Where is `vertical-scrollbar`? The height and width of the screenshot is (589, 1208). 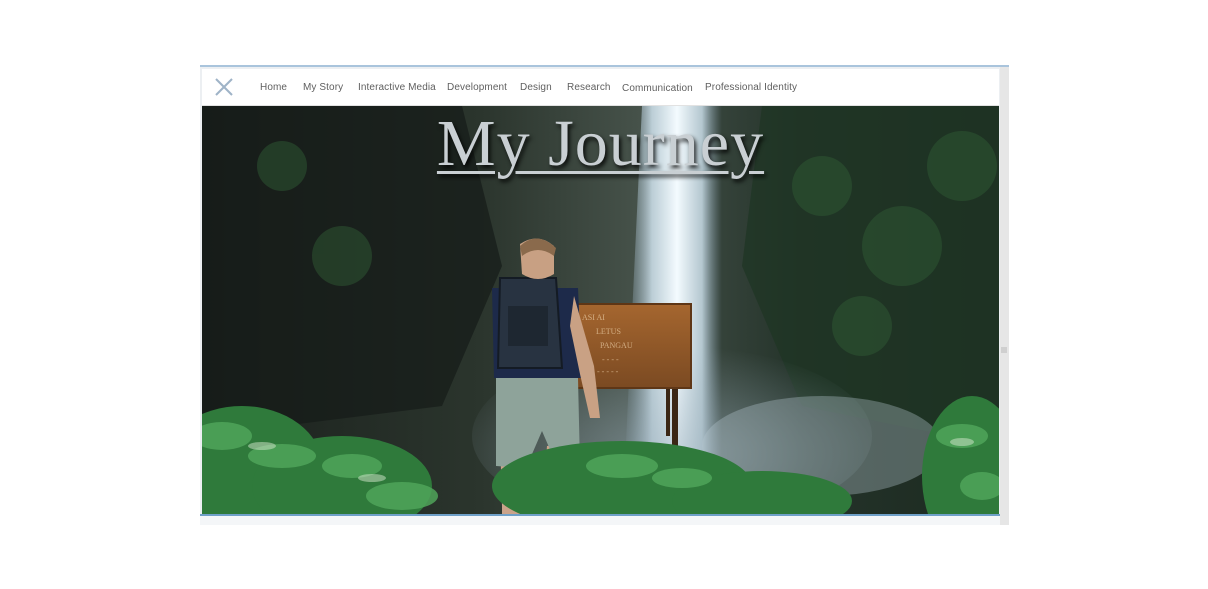
vertical-scrollbar is located at coordinates (1004, 296).